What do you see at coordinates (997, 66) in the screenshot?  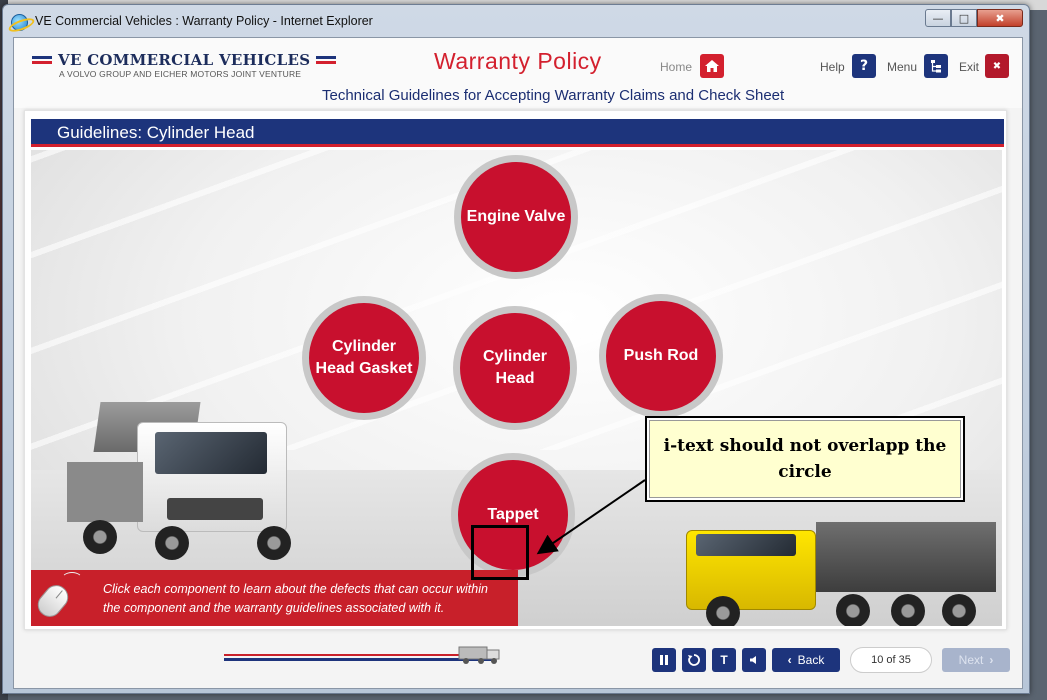 I see `exit-button: ✖` at bounding box center [997, 66].